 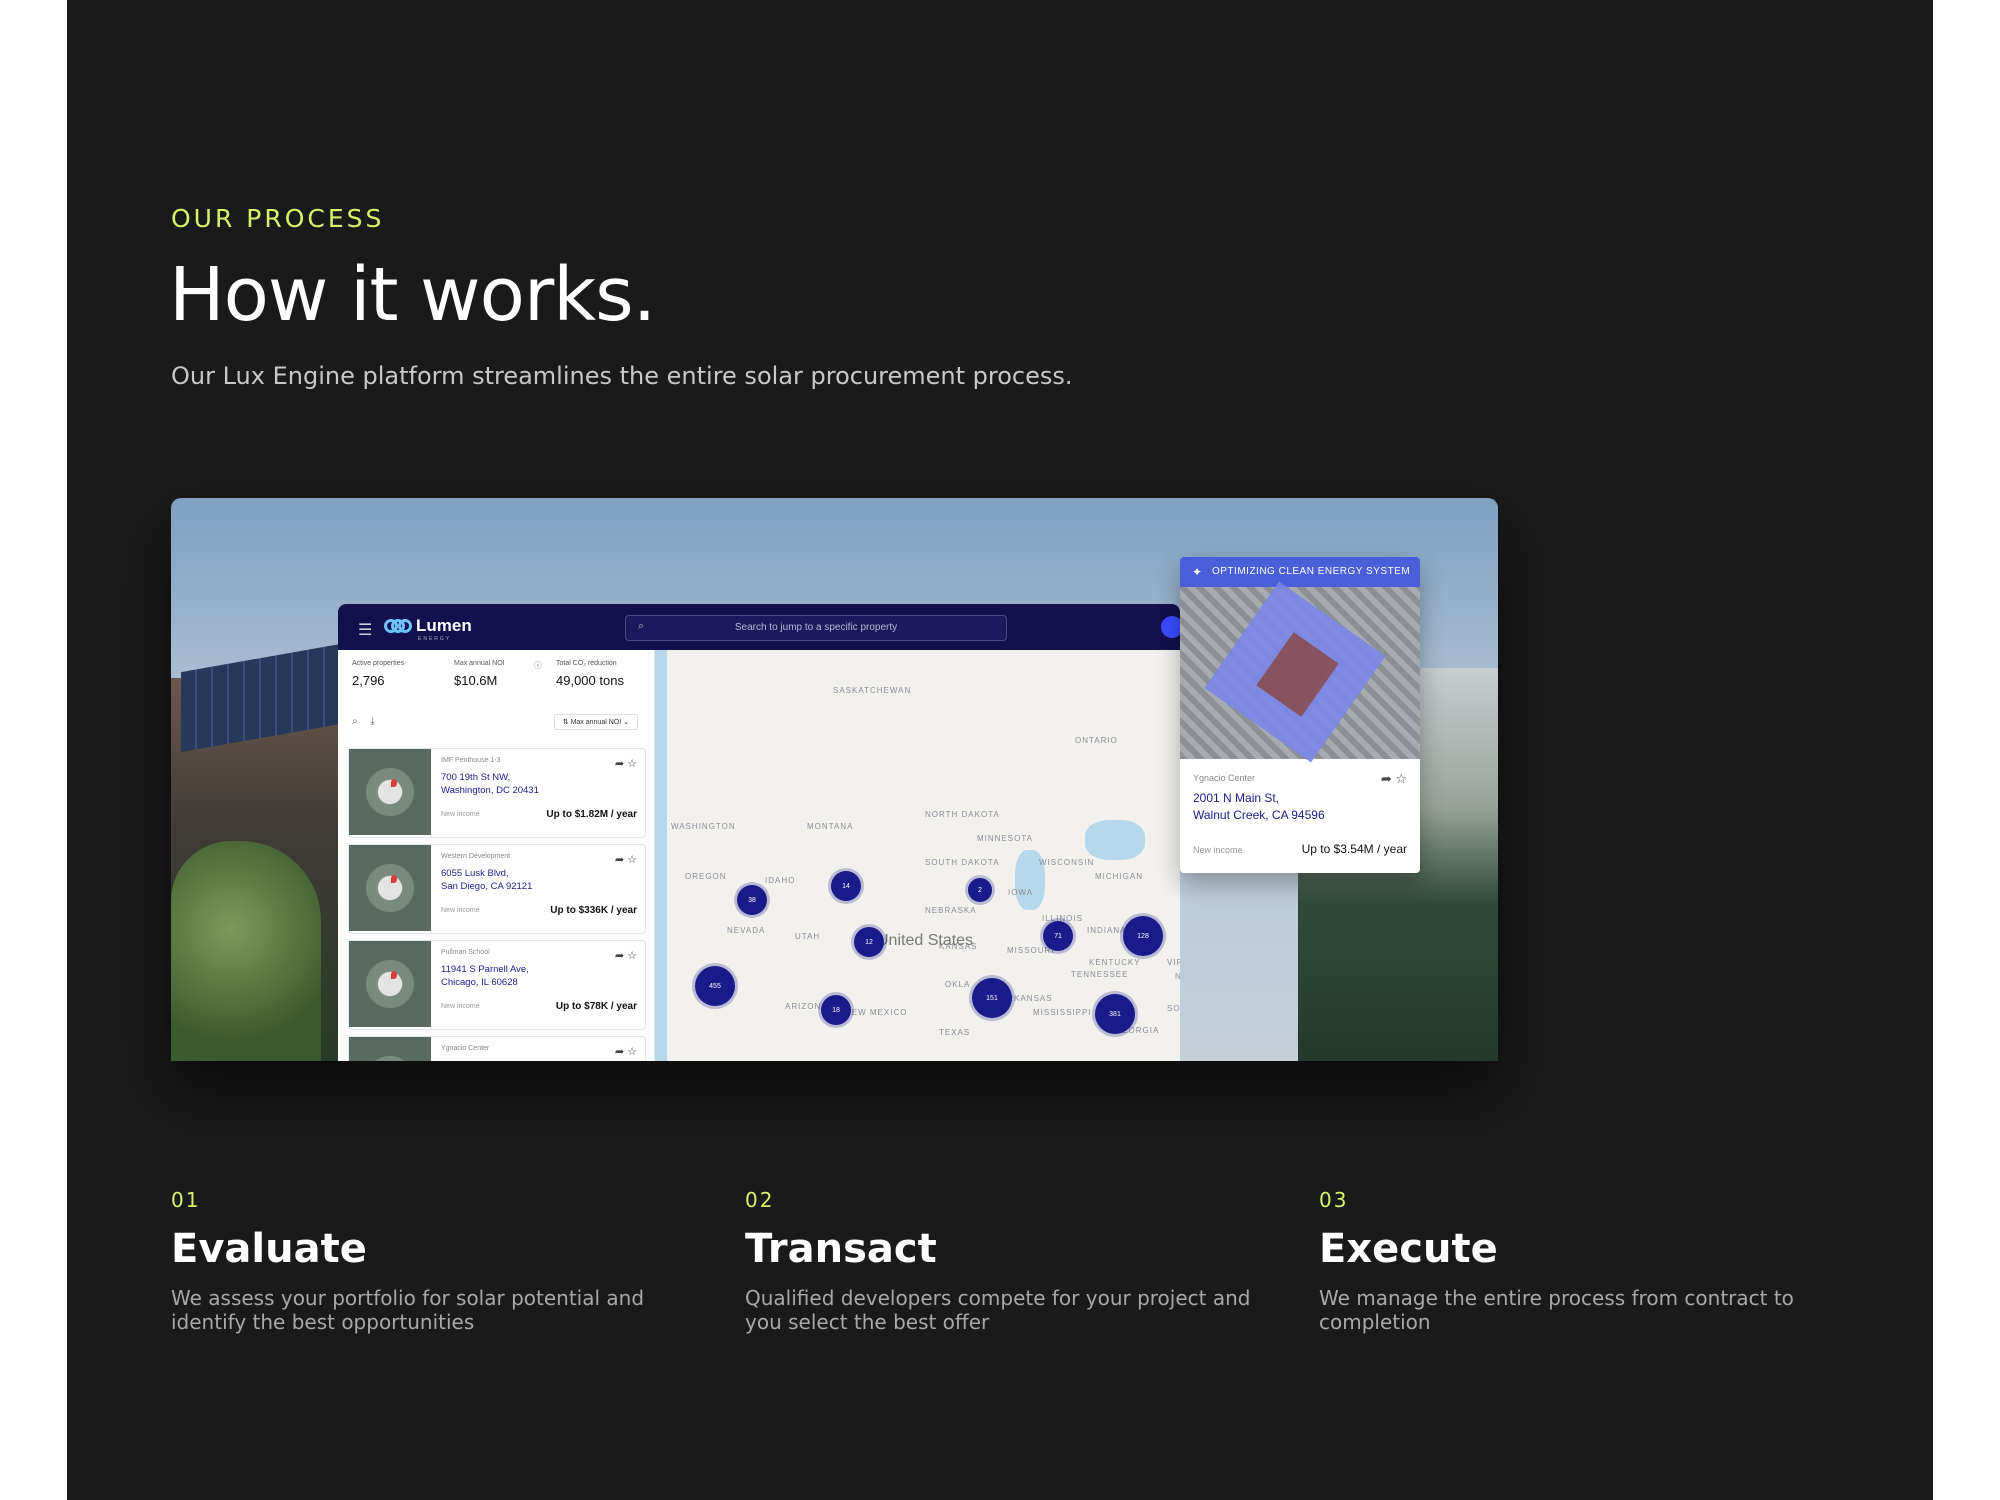 I want to click on map-region-label: MICHIGAN, so click(x=1119, y=876).